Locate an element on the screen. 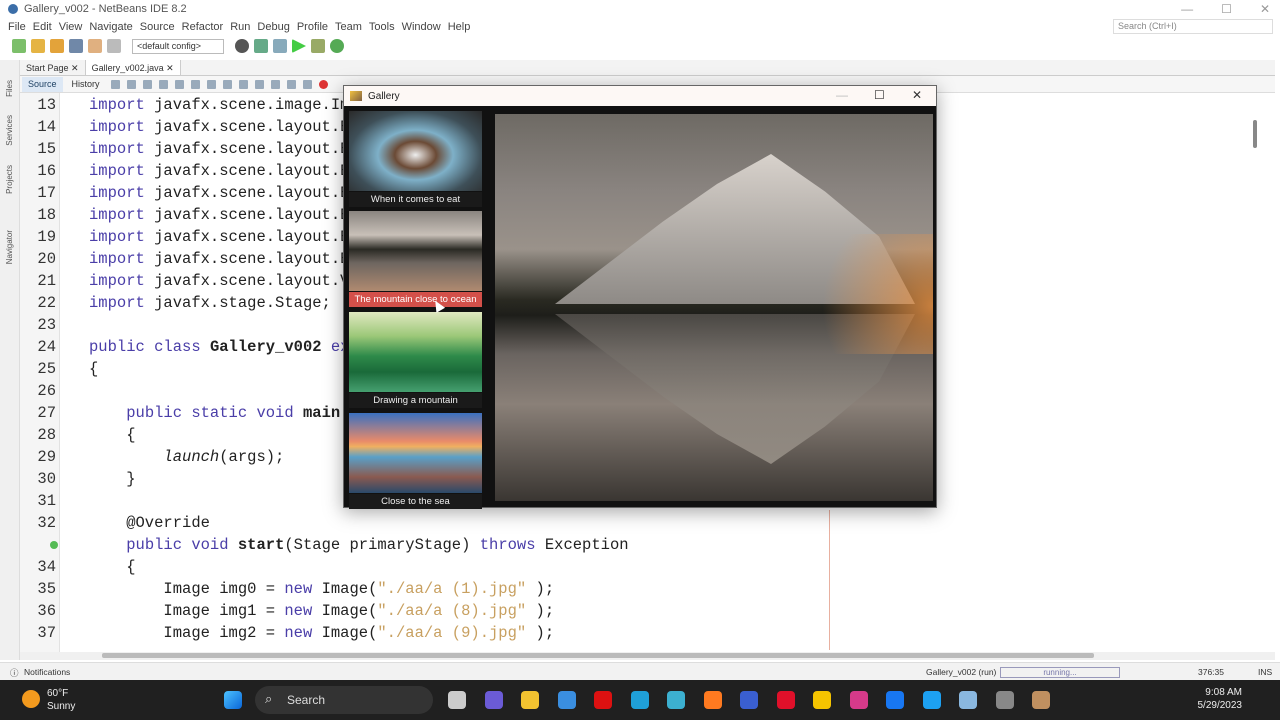 The image size is (1280, 720). override-marker-icon is located at coordinates (54, 545).